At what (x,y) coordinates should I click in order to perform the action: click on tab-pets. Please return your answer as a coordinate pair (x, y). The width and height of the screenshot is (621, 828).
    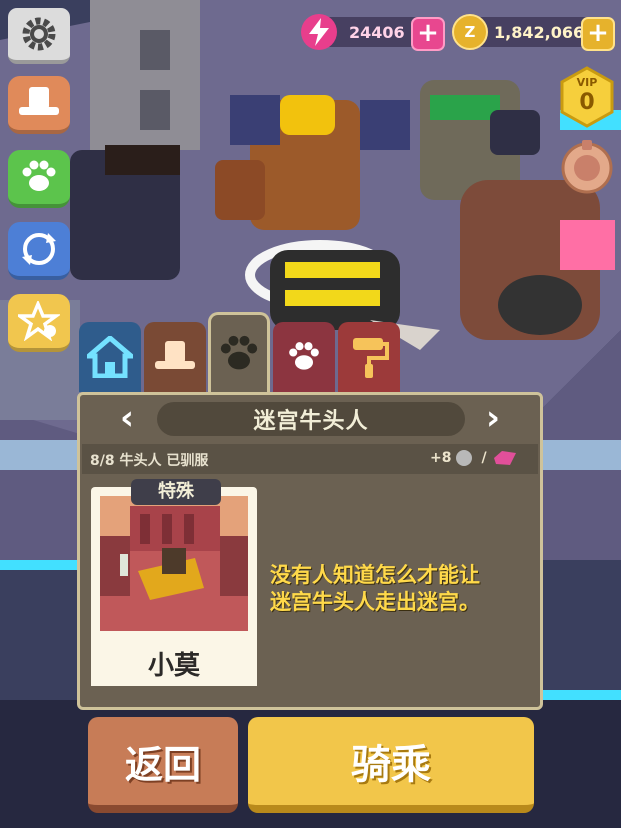
    Looking at the image, I should click on (304, 357).